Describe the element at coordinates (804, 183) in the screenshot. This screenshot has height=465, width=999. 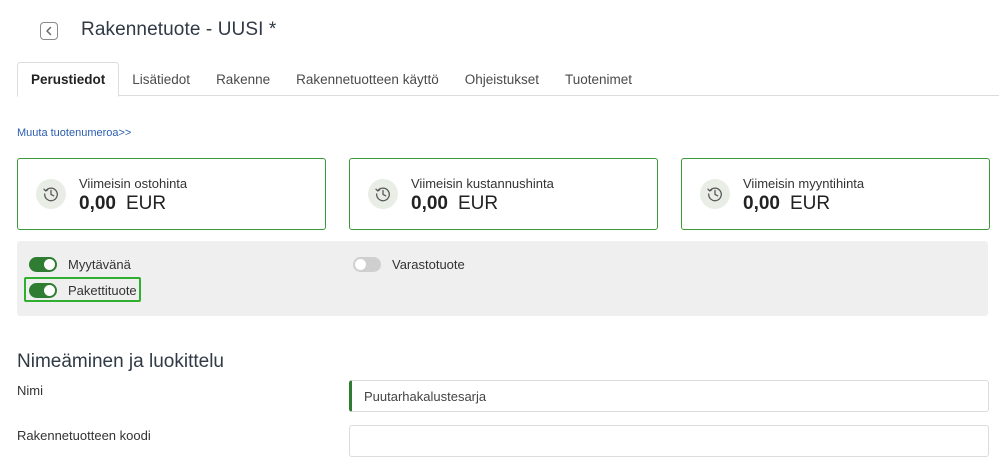
I see `price-label: Viimeisin myyntihinta` at that location.